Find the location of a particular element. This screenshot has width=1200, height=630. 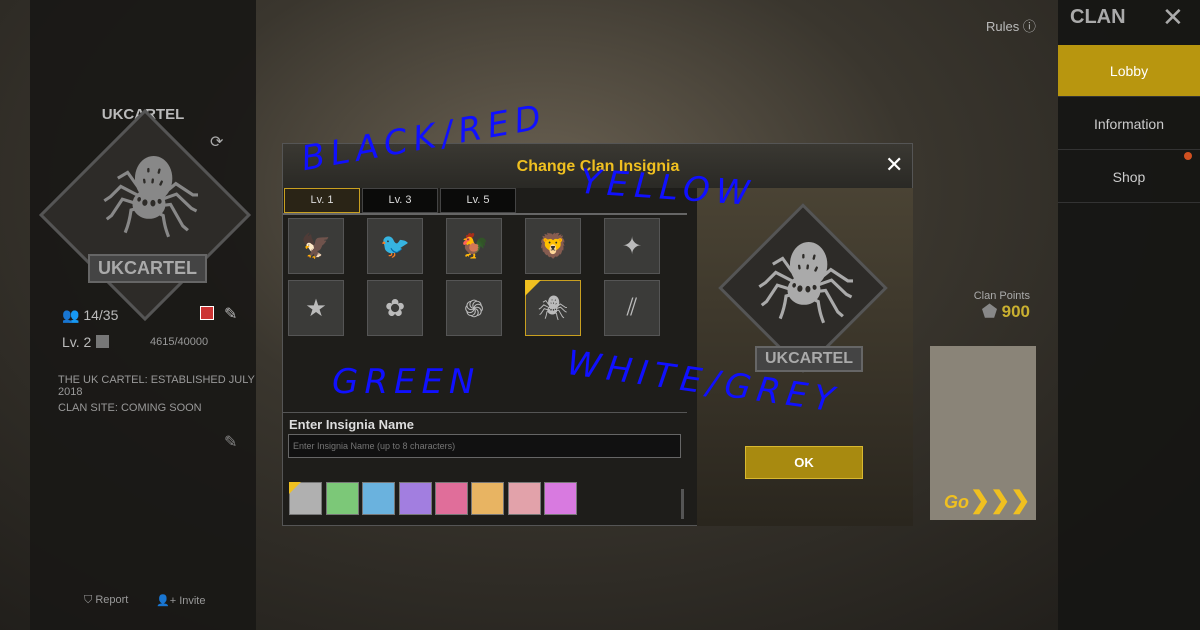

color-swatch-pink is located at coordinates (451, 498).